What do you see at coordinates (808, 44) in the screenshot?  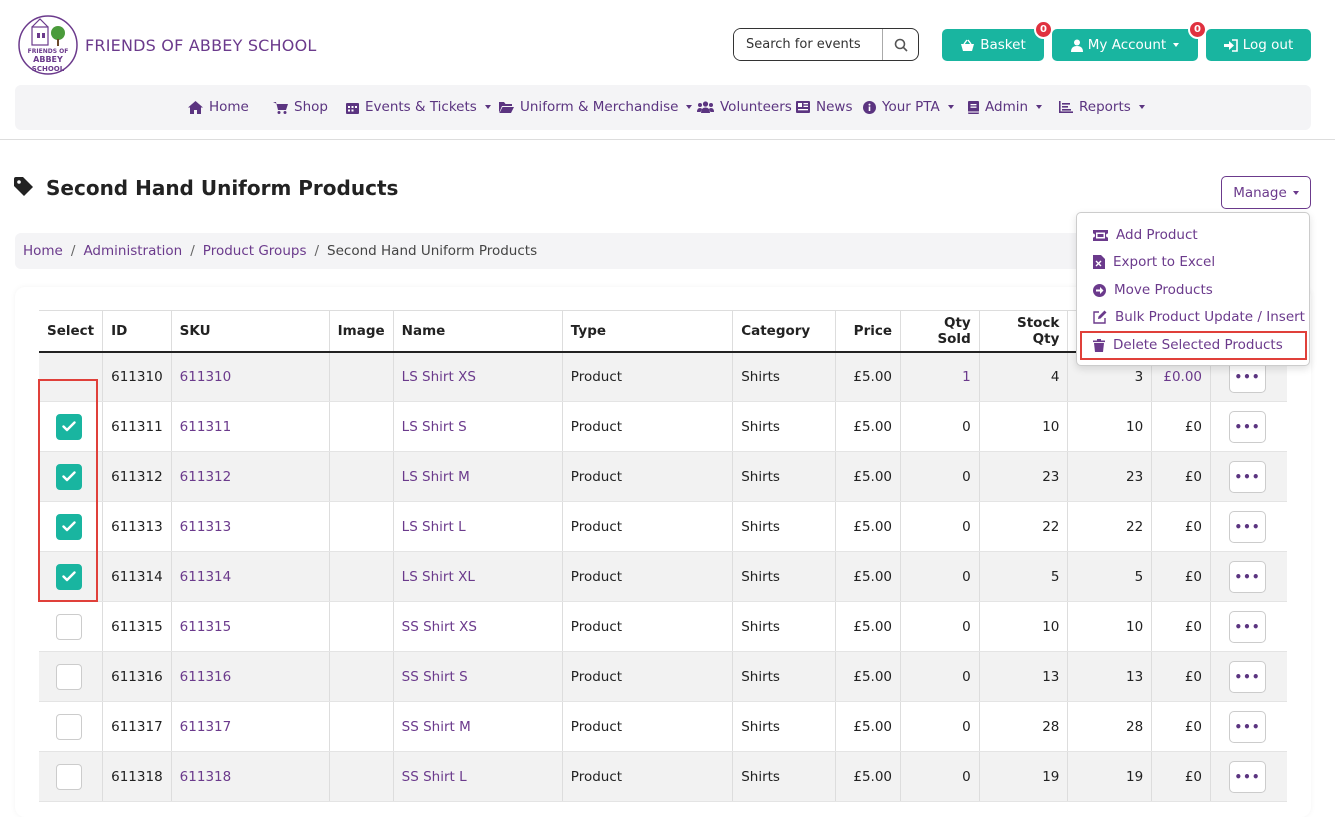 I see `search-input` at bounding box center [808, 44].